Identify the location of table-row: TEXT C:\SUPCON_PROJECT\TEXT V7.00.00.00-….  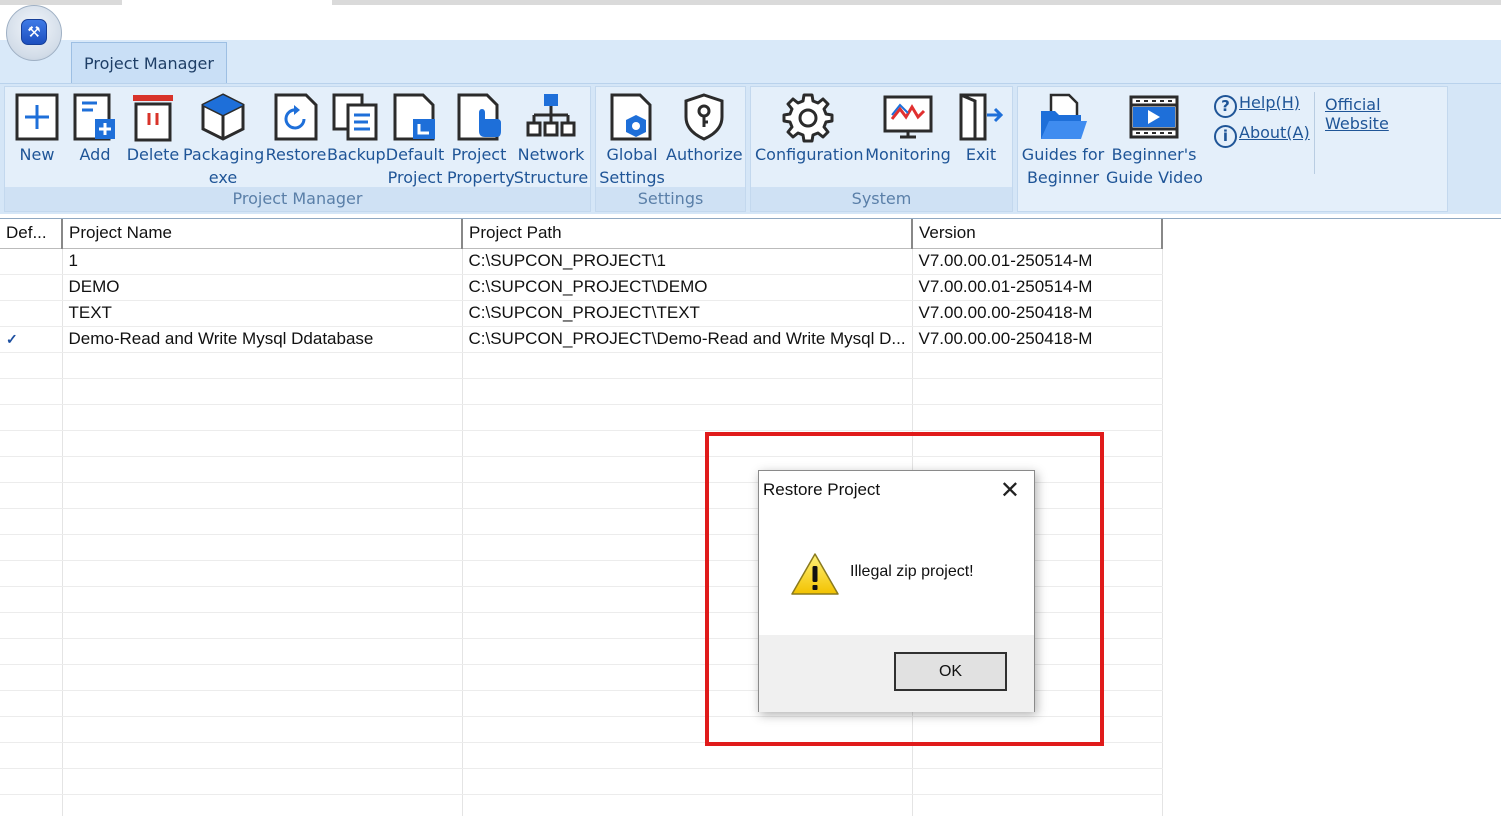
(581, 313).